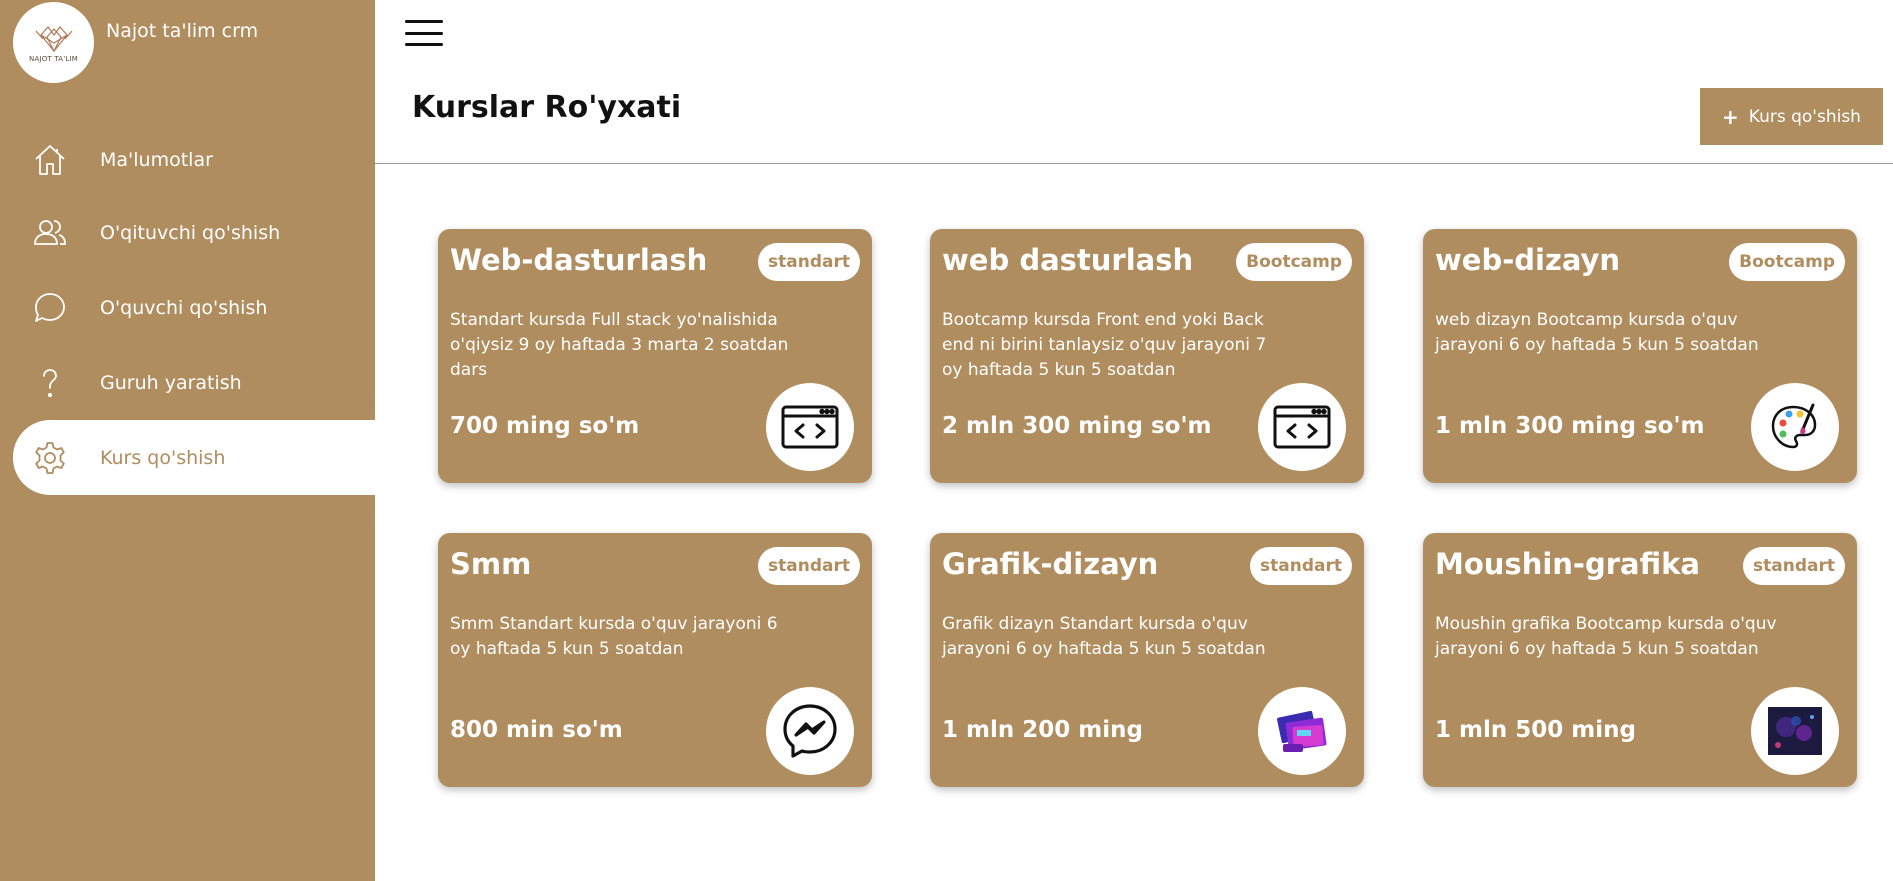 Image resolution: width=1893 pixels, height=881 pixels. Describe the element at coordinates (1795, 731) in the screenshot. I see `motion-graphics-image-icon` at that location.